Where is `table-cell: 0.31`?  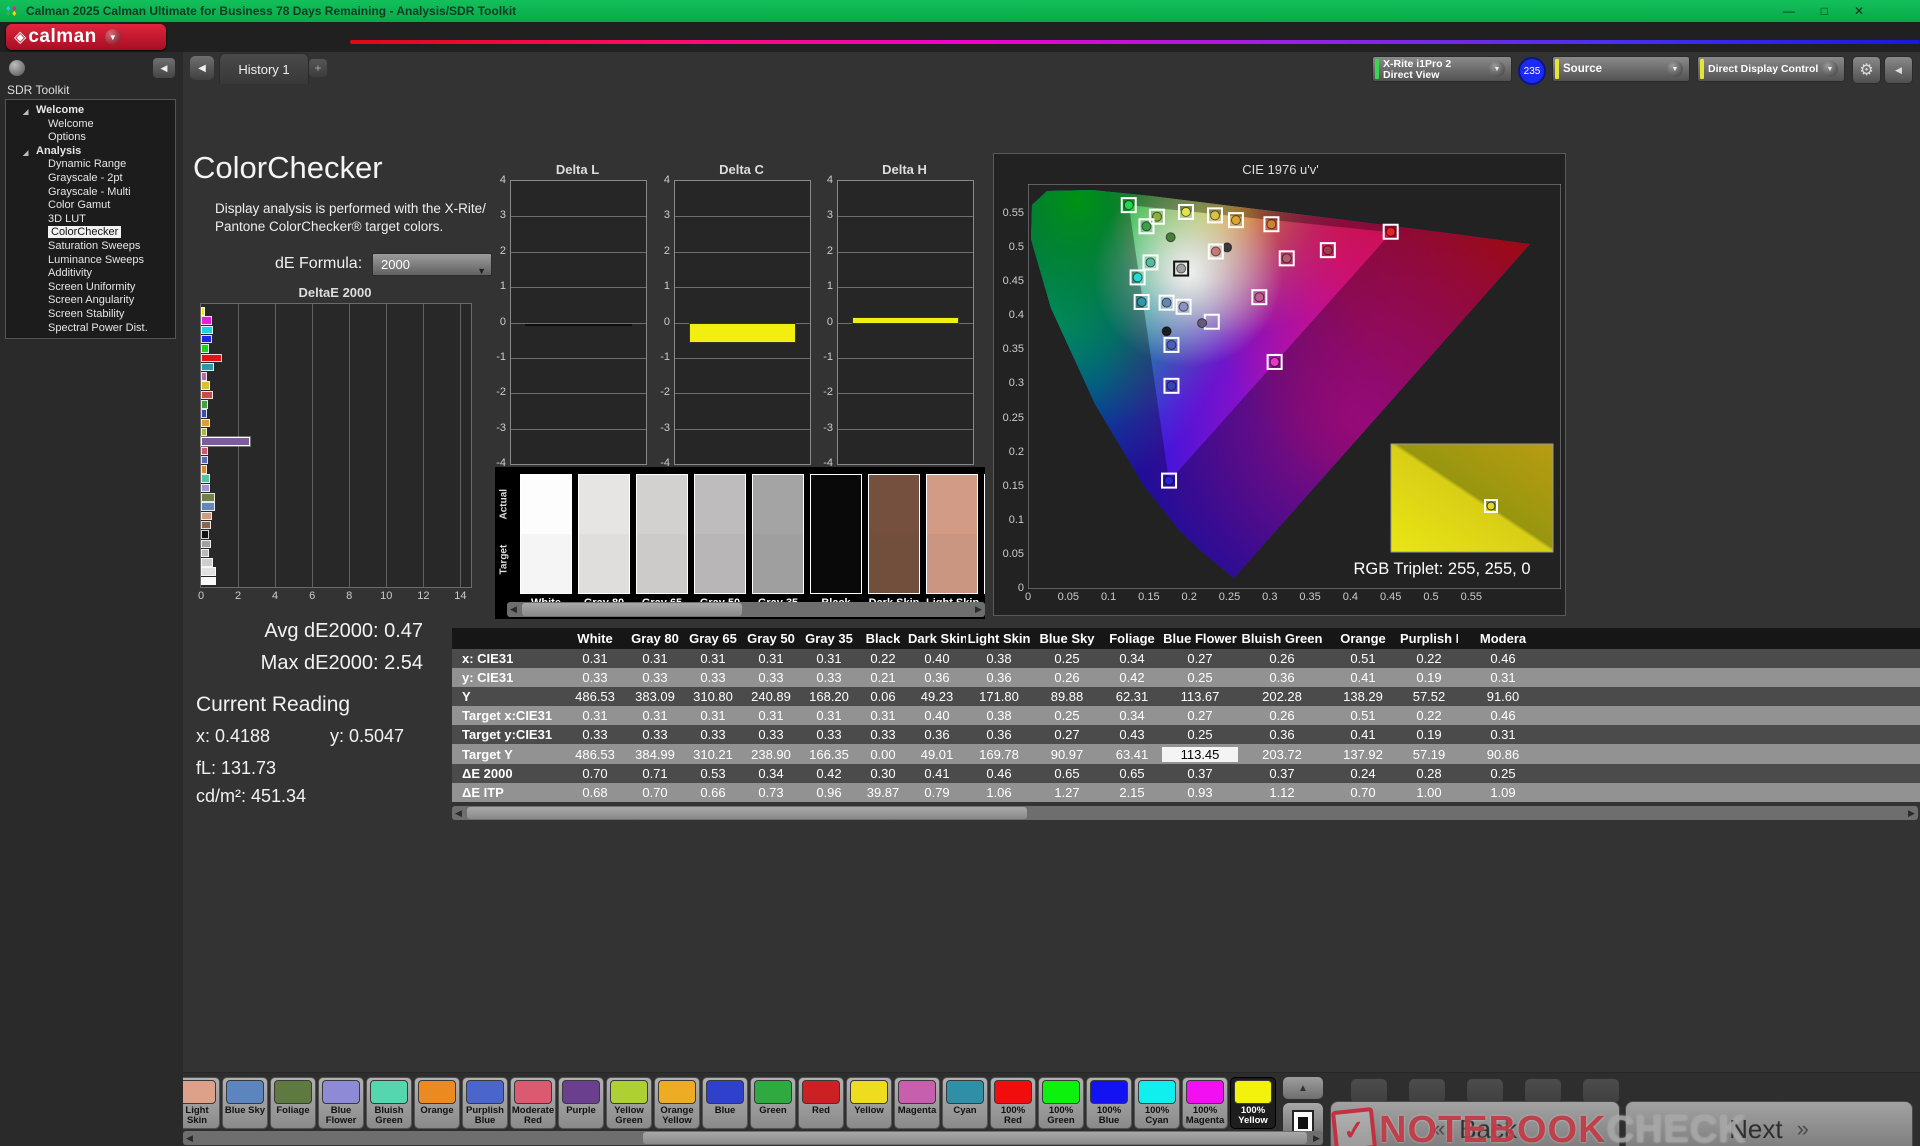 table-cell: 0.31 is located at coordinates (595, 716).